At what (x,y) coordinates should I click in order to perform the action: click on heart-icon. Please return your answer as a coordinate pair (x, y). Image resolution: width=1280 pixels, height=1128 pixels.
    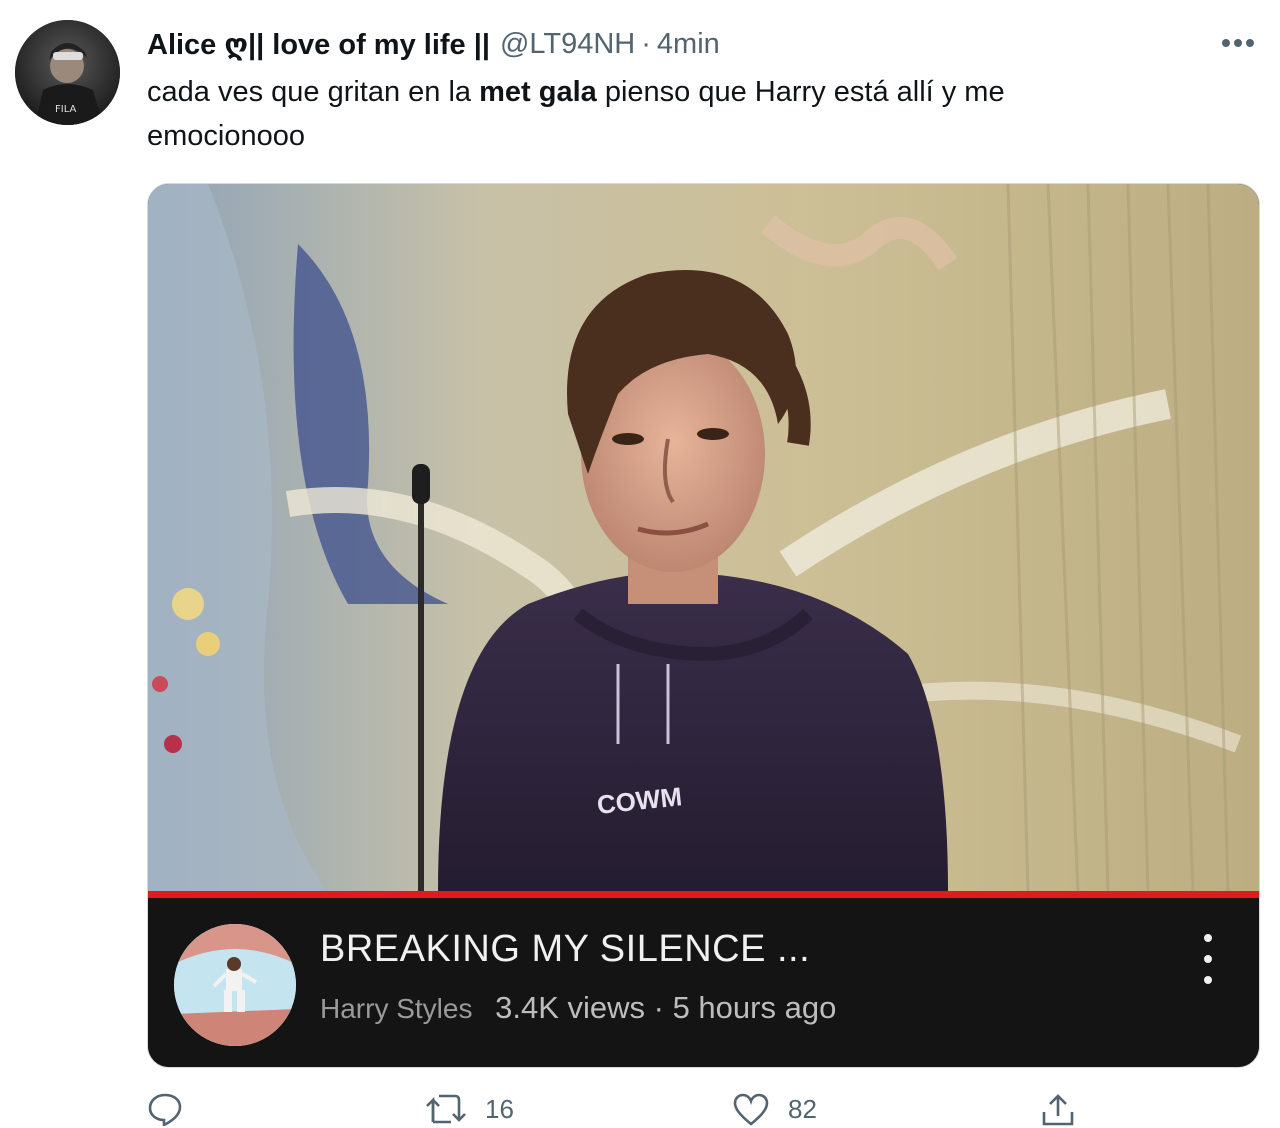
    Looking at the image, I should click on (751, 1109).